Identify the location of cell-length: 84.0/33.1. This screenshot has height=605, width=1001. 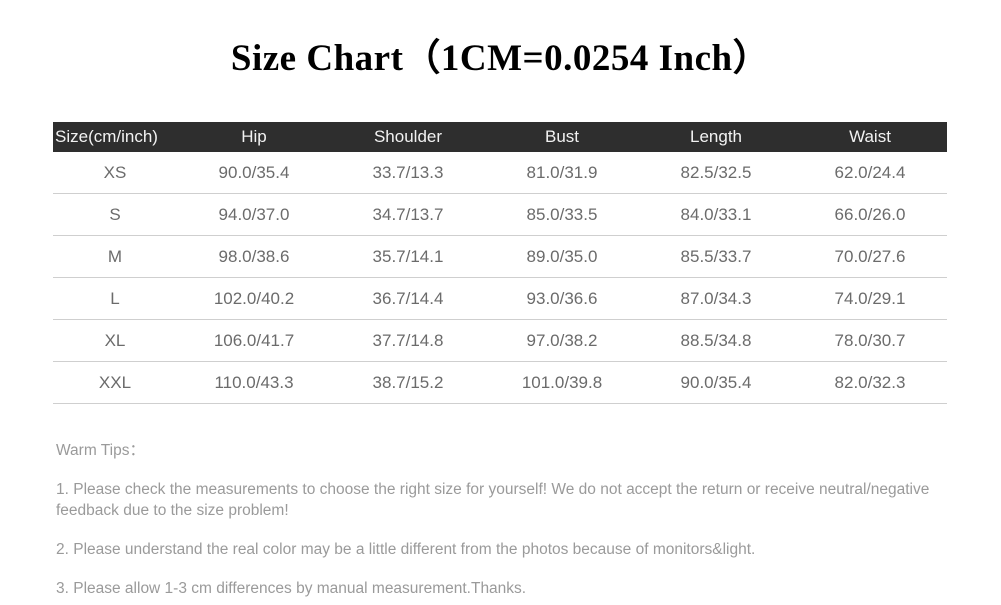
(716, 214).